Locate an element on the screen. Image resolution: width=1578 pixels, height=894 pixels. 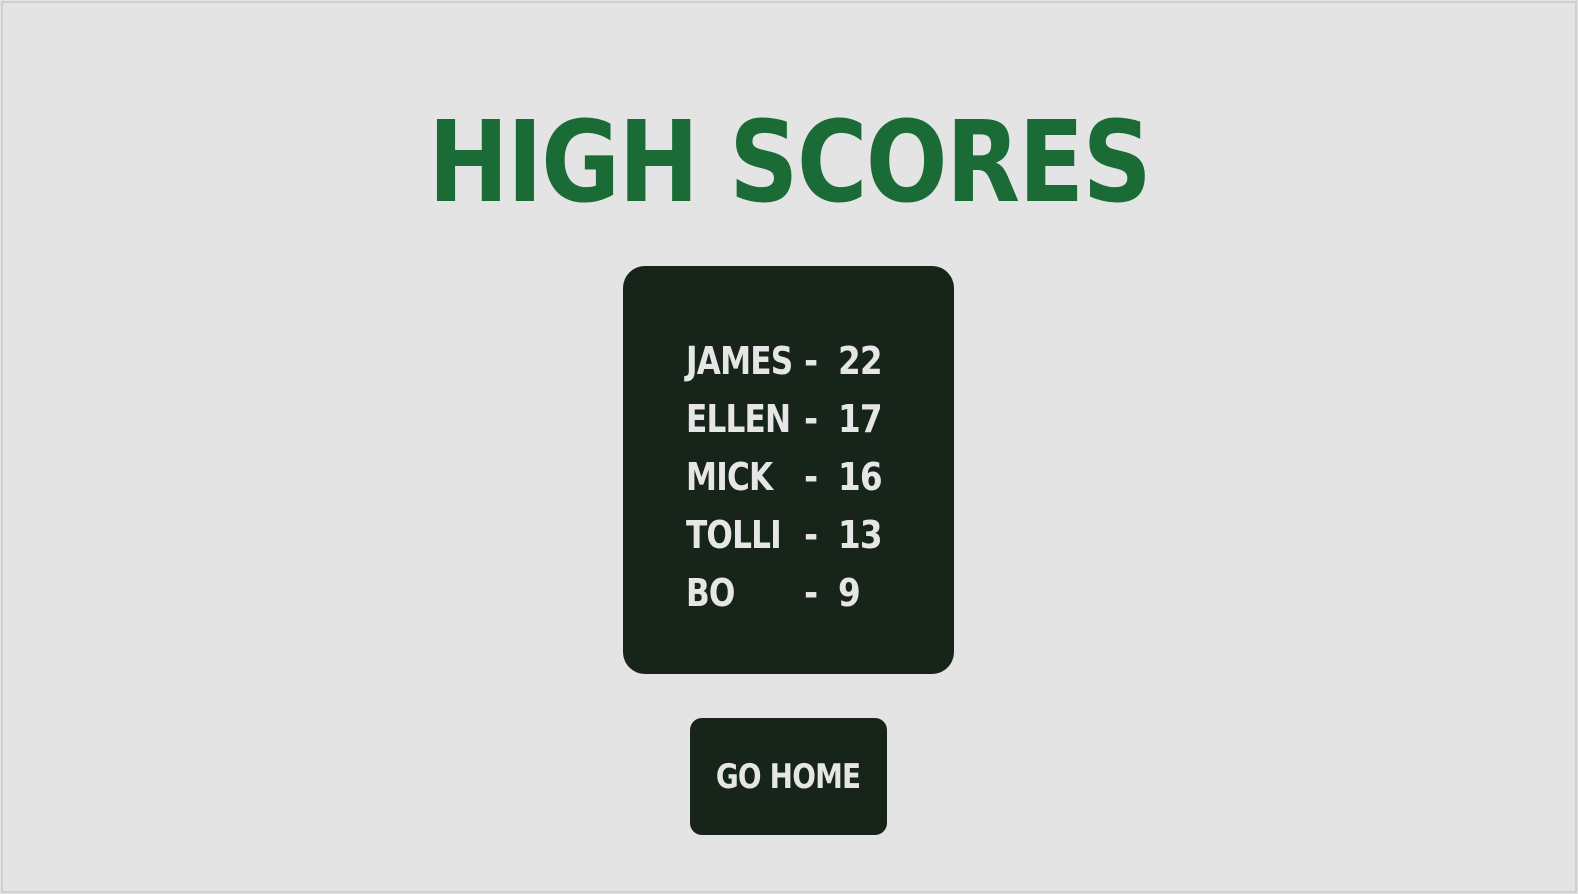
player-score: 17 is located at coordinates (860, 419).